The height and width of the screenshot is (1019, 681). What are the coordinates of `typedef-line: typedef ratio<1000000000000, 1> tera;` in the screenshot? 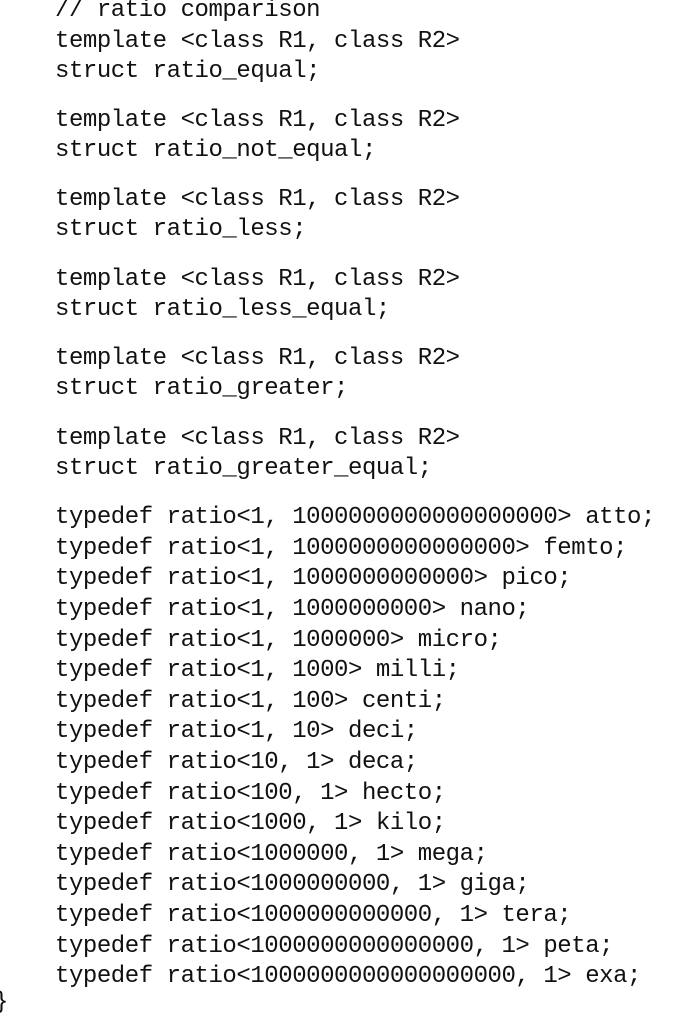 It's located at (313, 915).